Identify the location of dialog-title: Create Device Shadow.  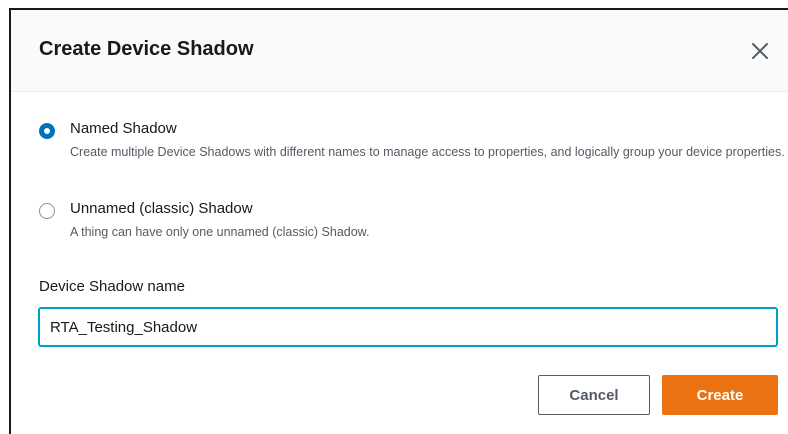
(146, 49).